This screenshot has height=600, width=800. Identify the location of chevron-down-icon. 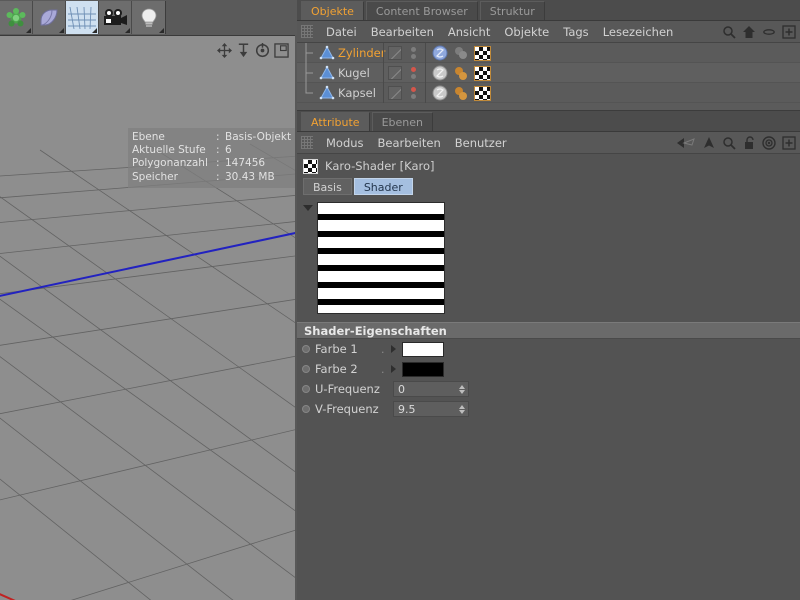
(308, 208).